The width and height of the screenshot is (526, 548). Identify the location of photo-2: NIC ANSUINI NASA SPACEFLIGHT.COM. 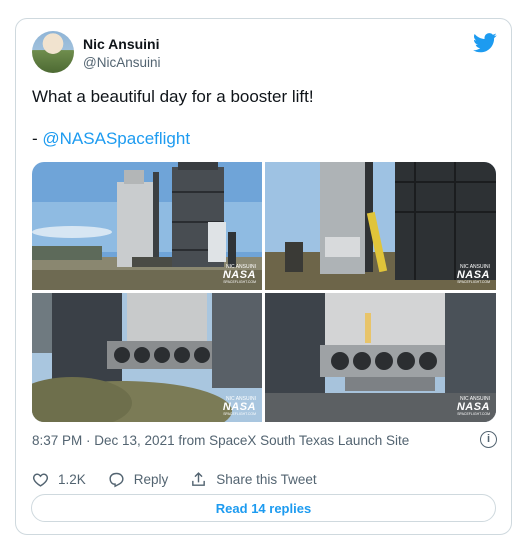
(380, 226).